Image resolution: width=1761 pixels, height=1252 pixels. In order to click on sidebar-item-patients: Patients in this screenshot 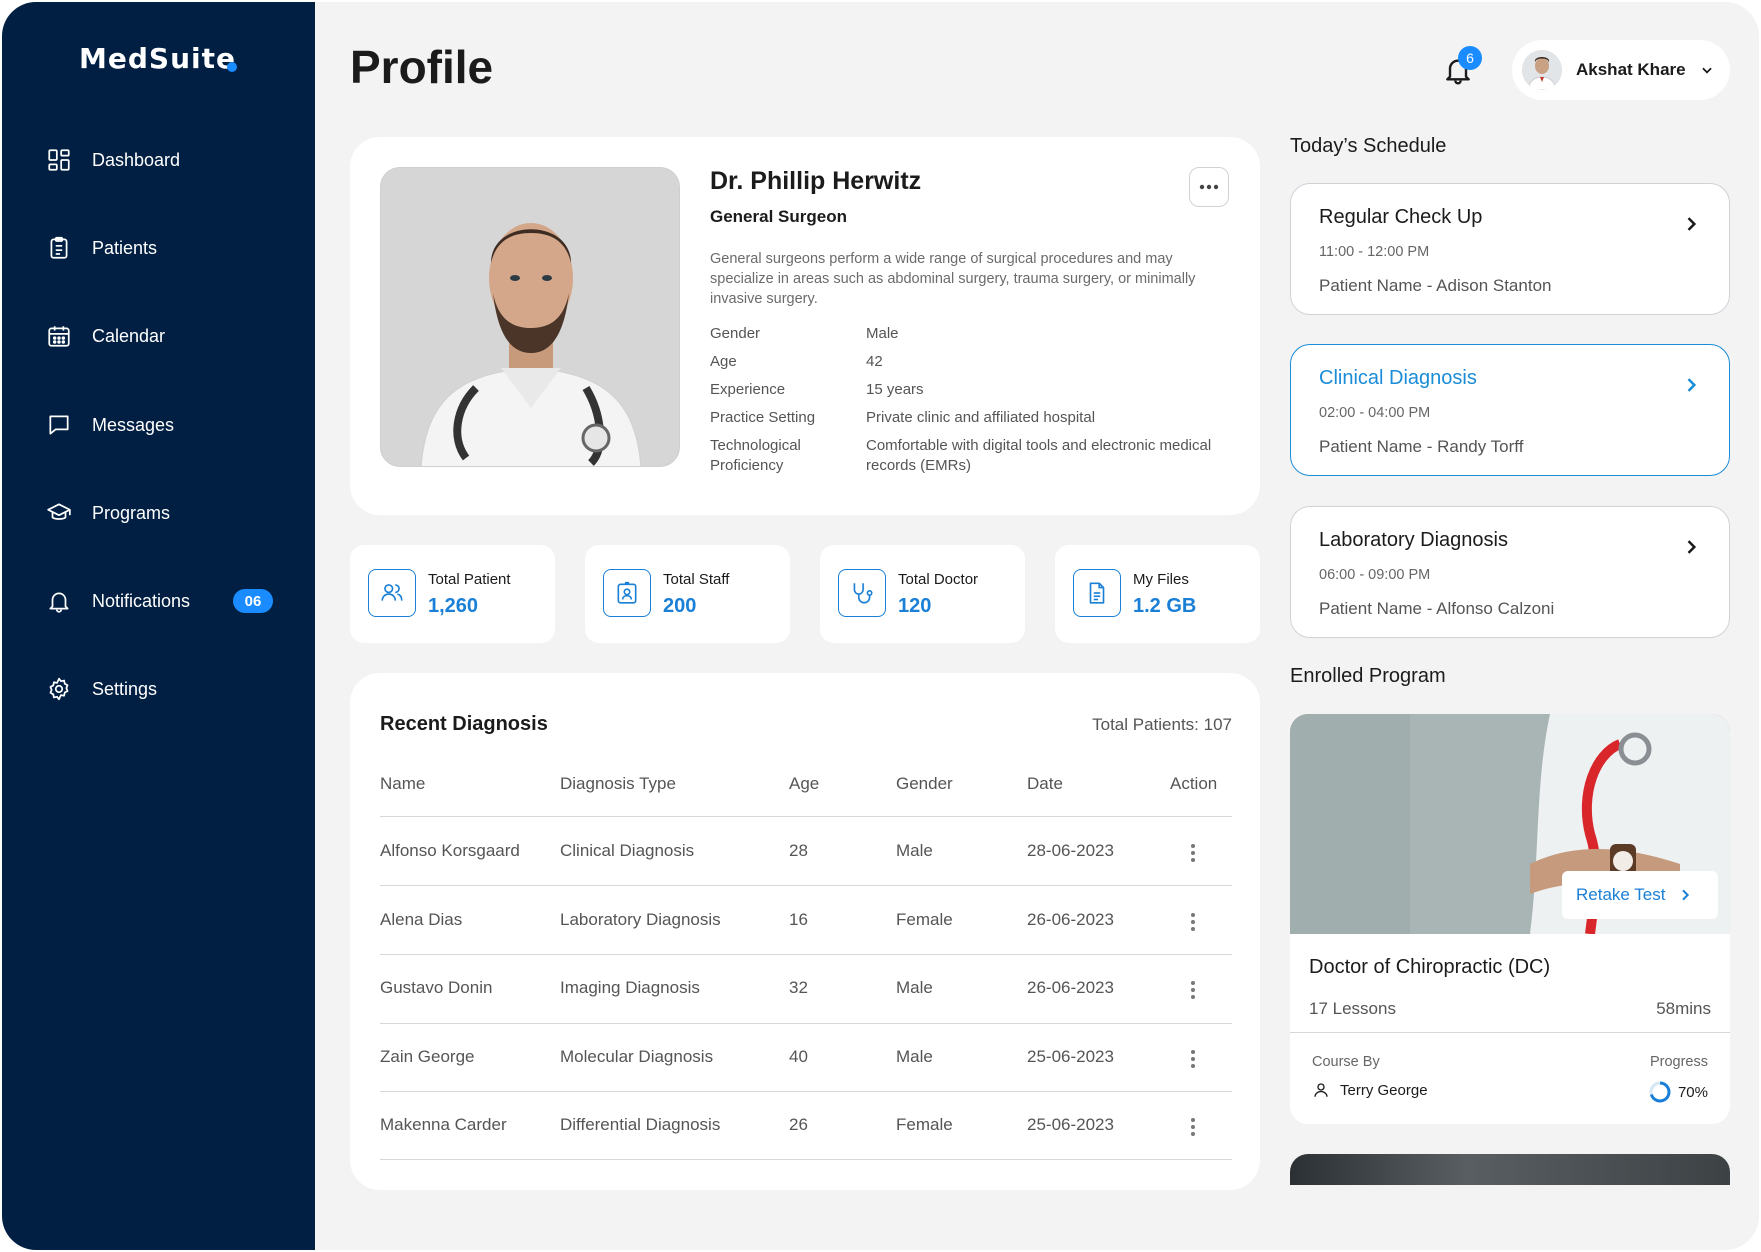, I will do `click(166, 248)`.